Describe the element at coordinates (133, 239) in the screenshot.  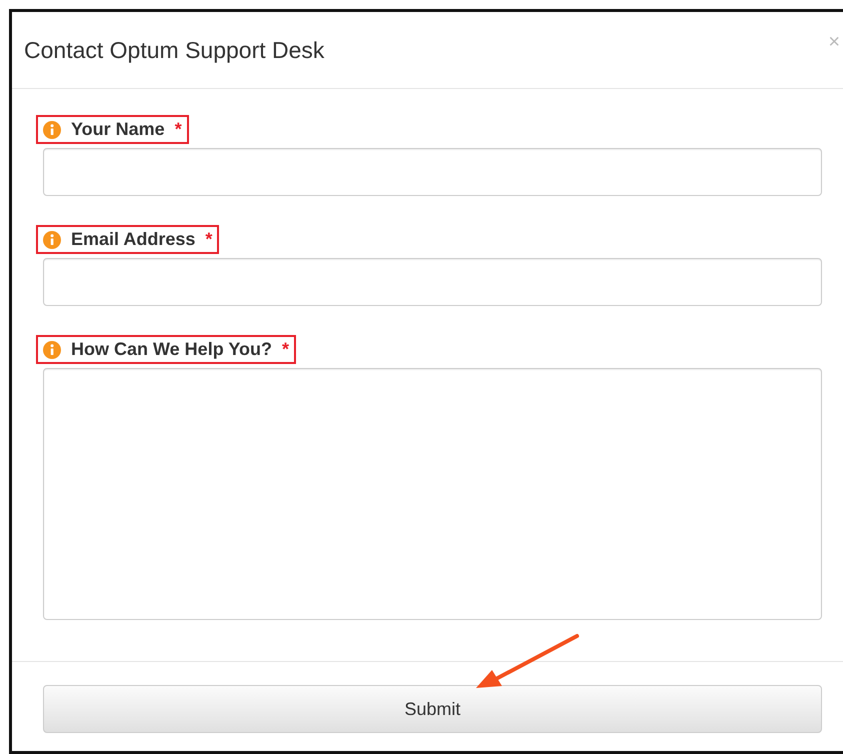
I see `label-text: Email Address` at that location.